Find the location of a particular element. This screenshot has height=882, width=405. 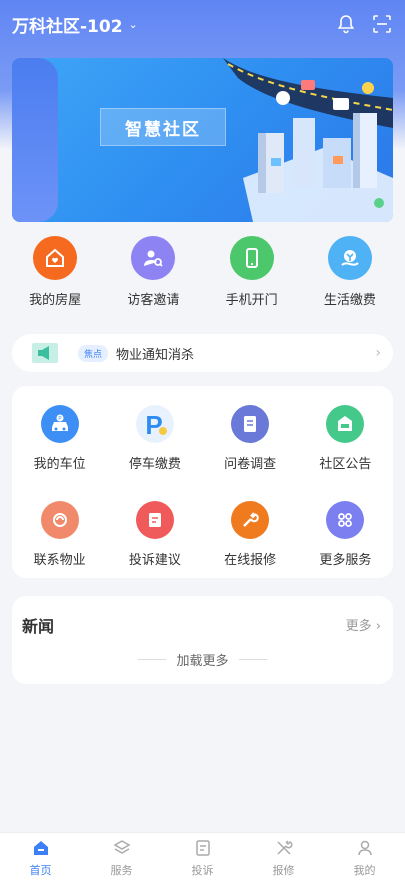

quick-label: 访客邀请 is located at coordinates (153, 300).